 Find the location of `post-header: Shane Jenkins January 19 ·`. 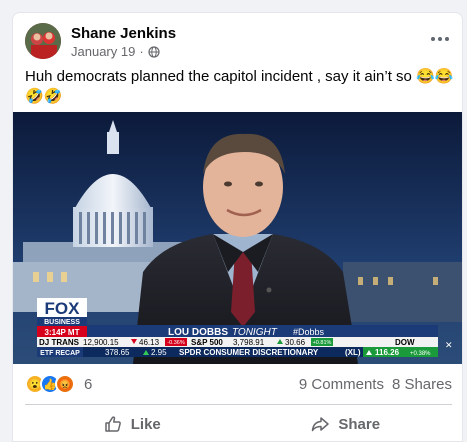

post-header: Shane Jenkins January 19 · is located at coordinates (238, 43).